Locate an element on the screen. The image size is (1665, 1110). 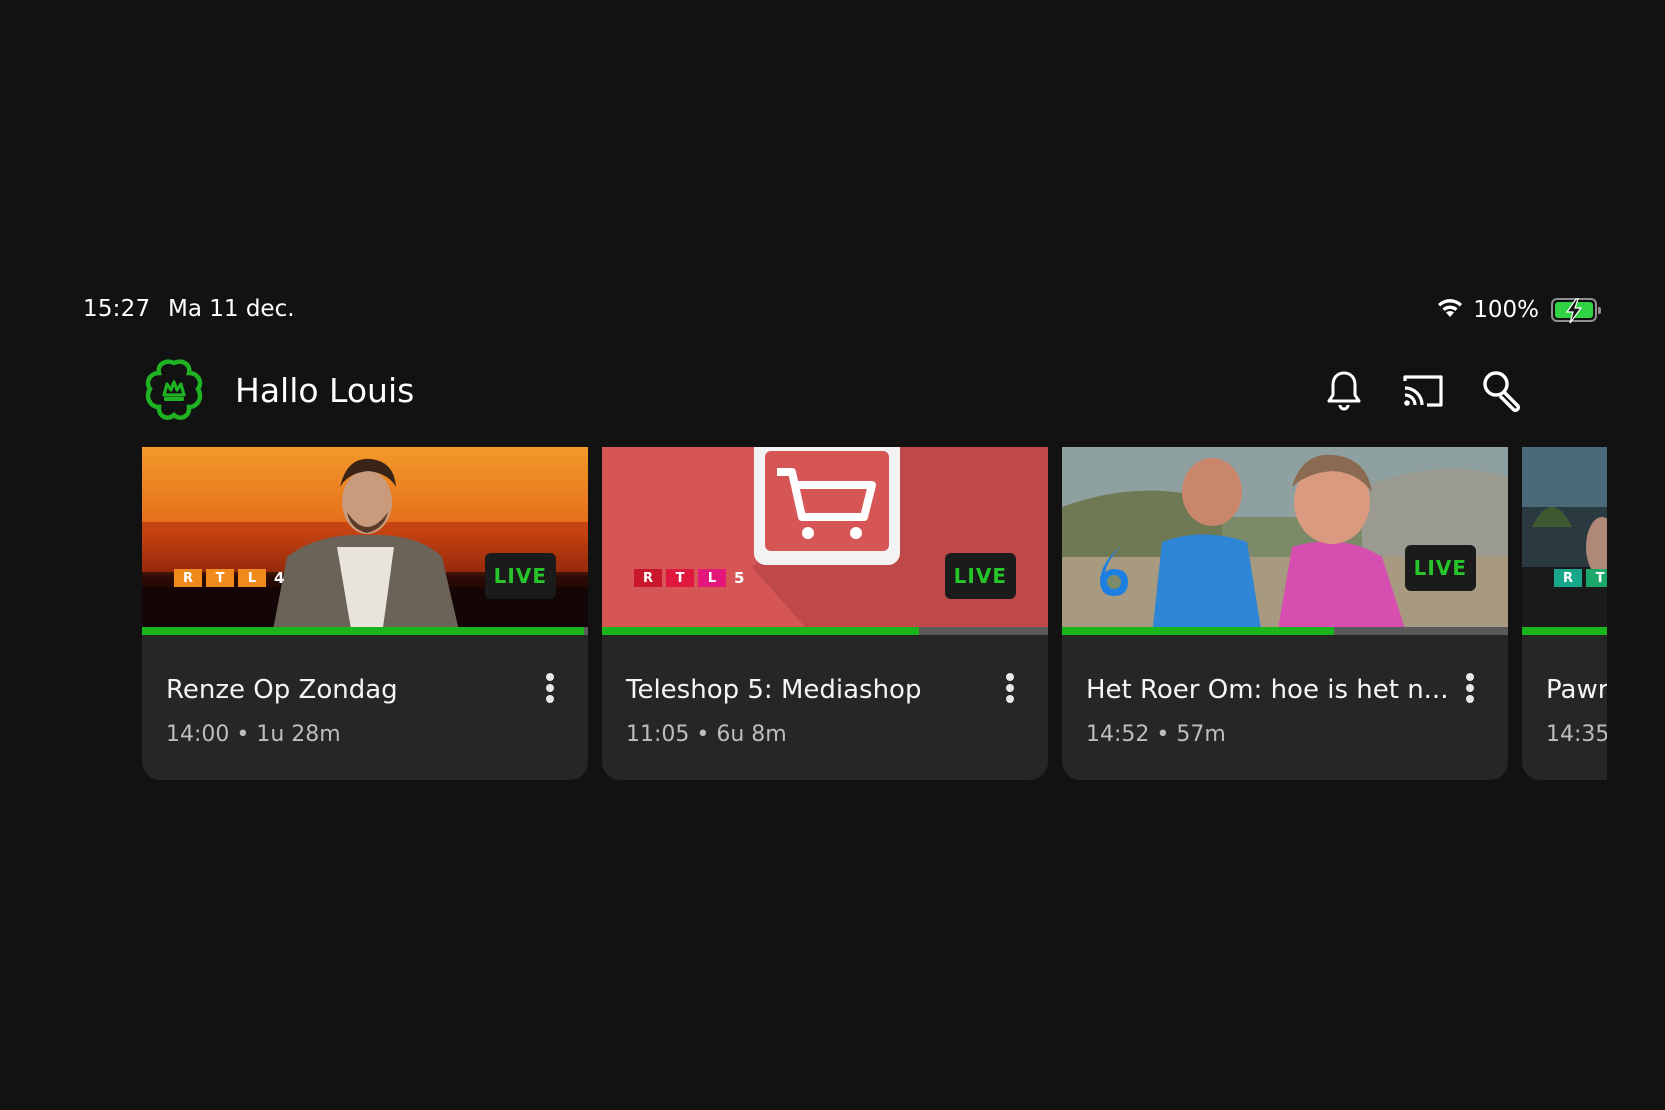
program-title: Renze Op Zondag is located at coordinates (282, 690).